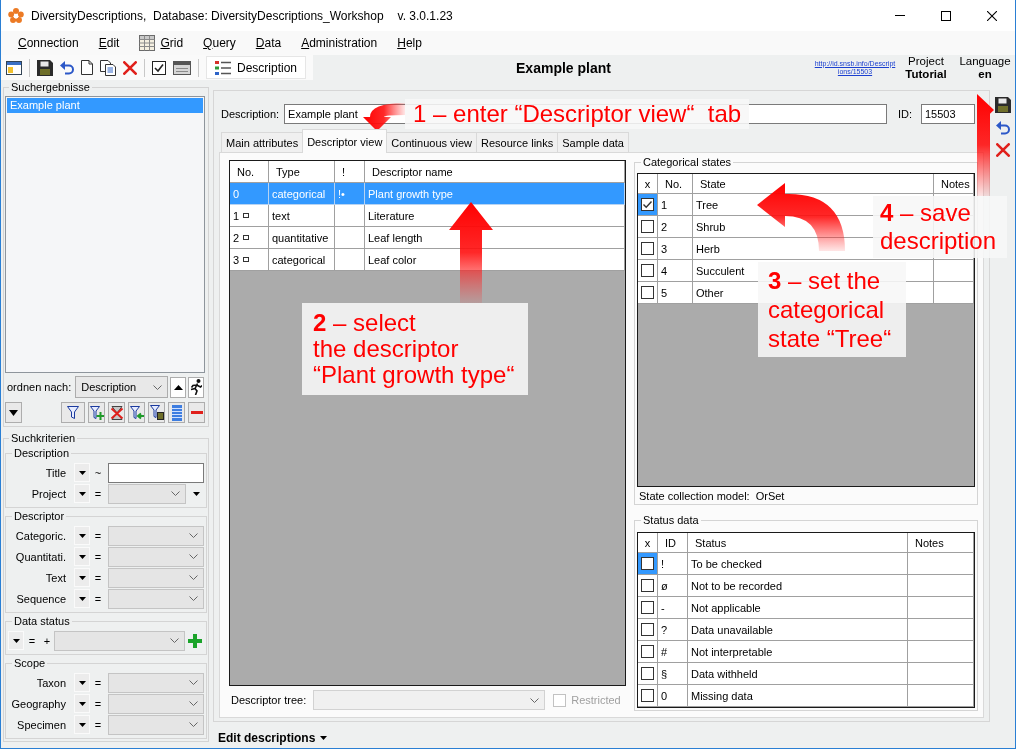 This screenshot has height=749, width=1016. Describe the element at coordinates (798, 543) in the screenshot. I see `column-header: Status` at that location.